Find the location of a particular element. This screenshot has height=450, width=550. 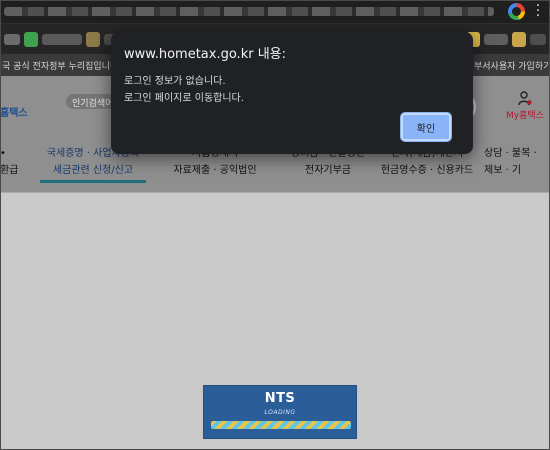

dialog-message-line1: 로그인 정보가 없습니다. is located at coordinates (175, 81).